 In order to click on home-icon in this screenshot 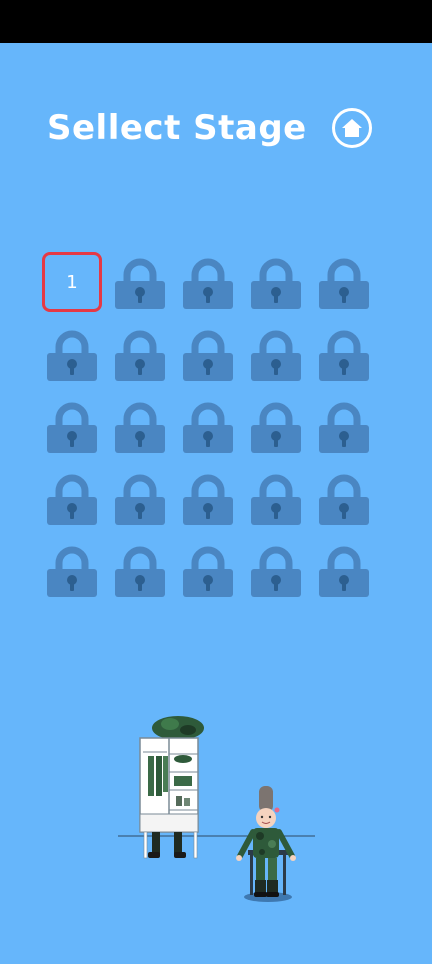, I will do `click(352, 128)`.